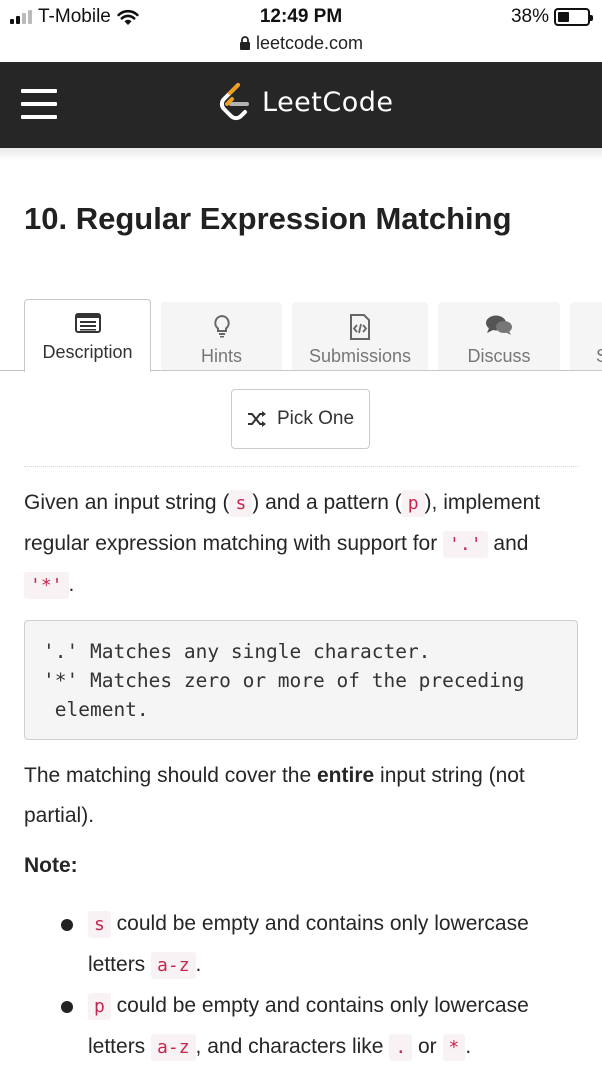 The width and height of the screenshot is (602, 1071). I want to click on tab-label: Submissions, so click(360, 356).